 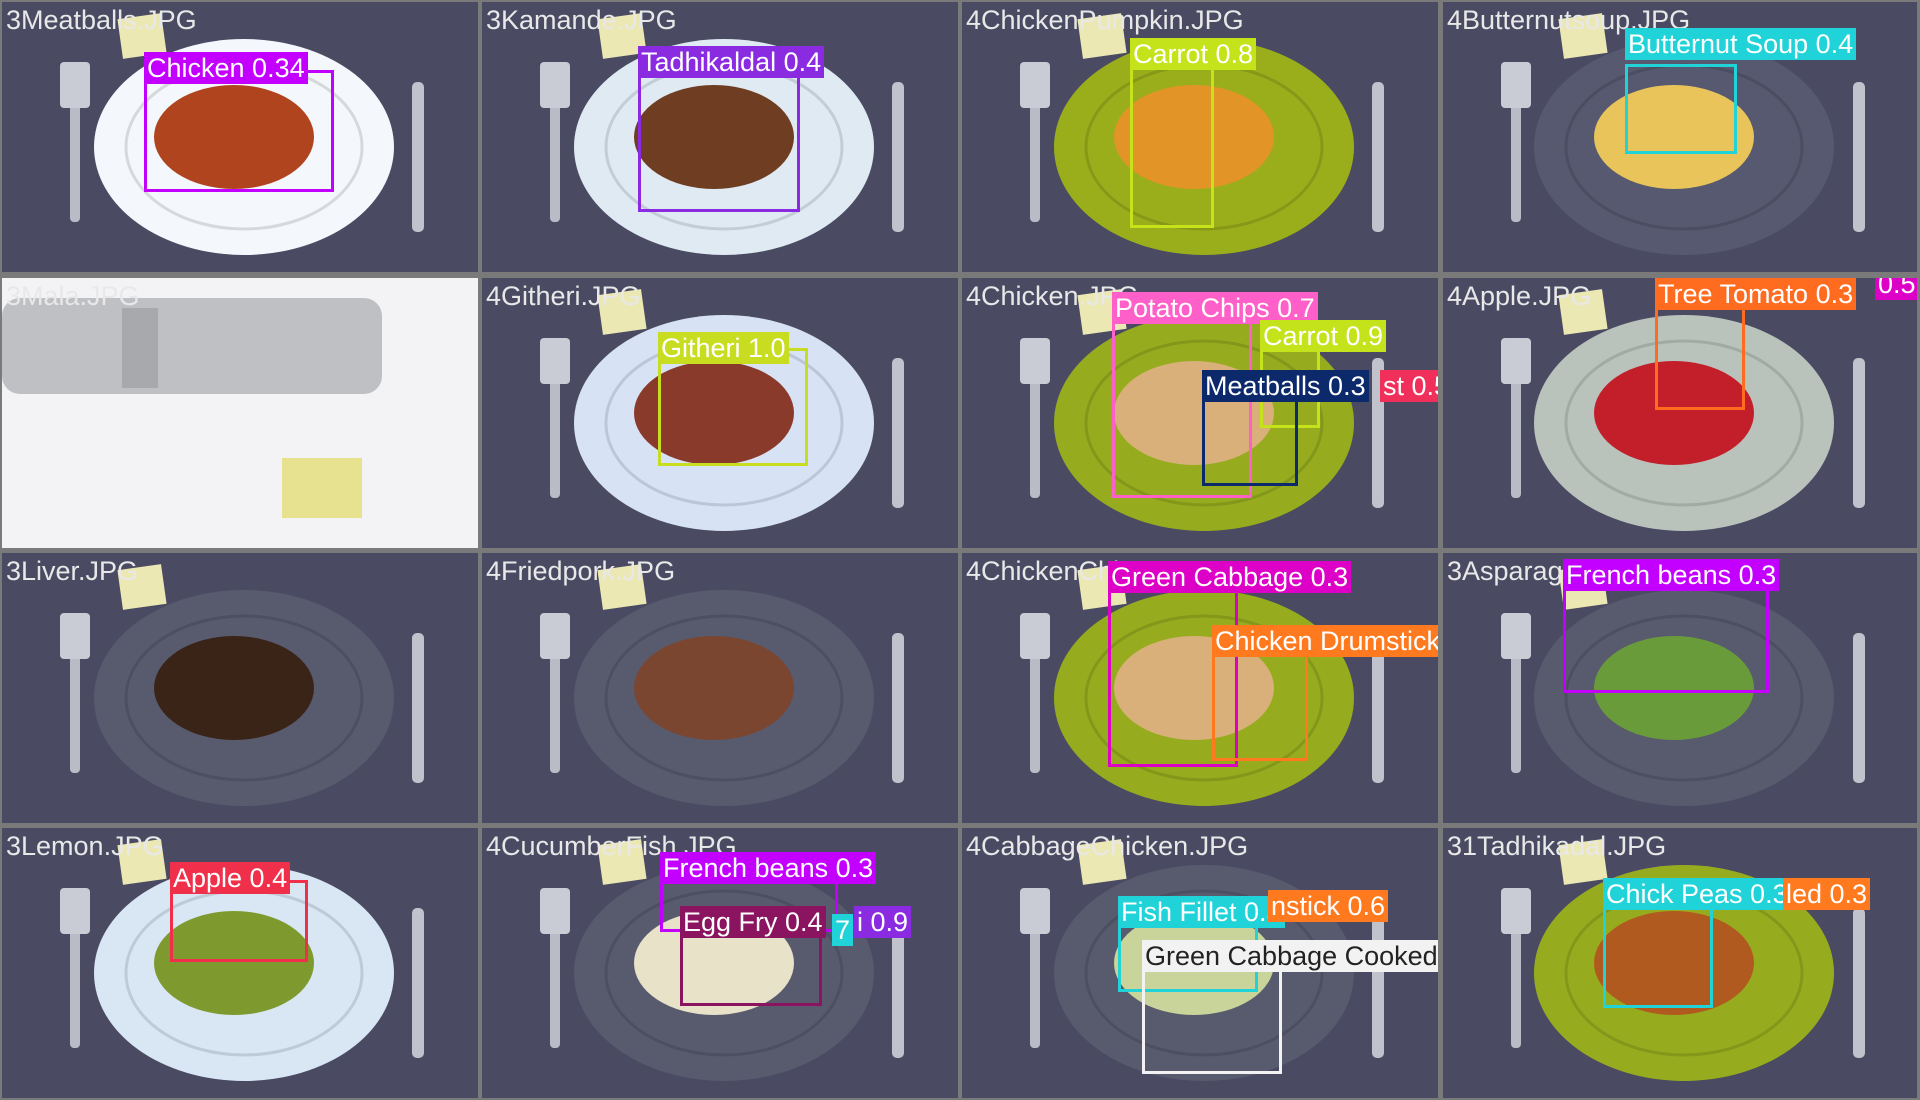 I want to click on result-tile: 4Butternutsoup.JPG Butternut Soup 0.4, so click(x=1680, y=137).